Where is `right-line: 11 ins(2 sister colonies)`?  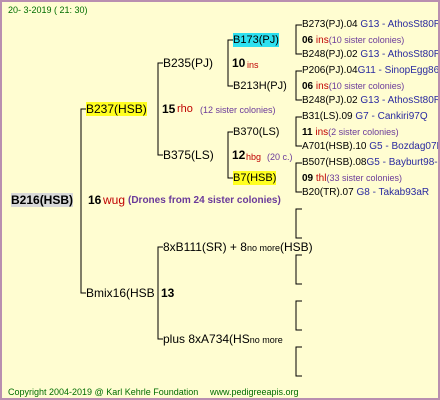
right-line: 11 ins(2 sister colonies) is located at coordinates (350, 132).